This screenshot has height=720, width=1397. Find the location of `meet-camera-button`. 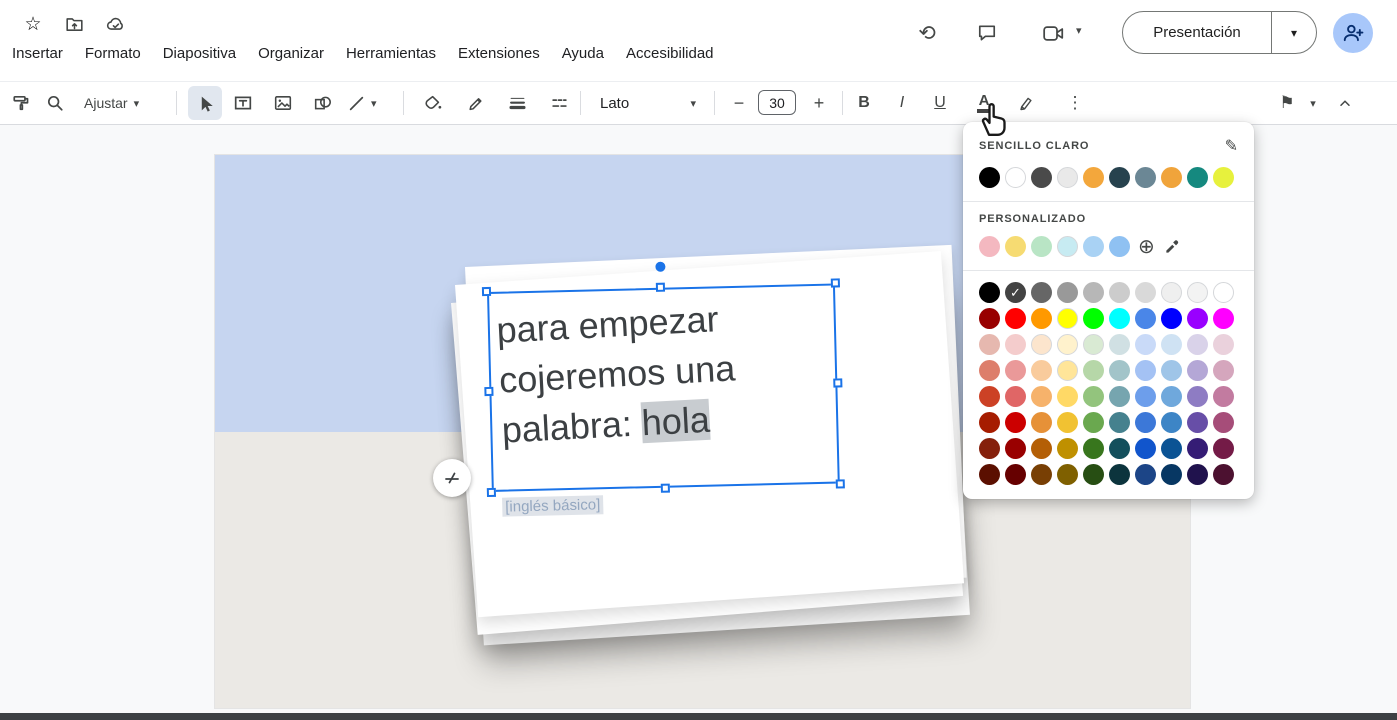

meet-camera-button is located at coordinates (1053, 33).